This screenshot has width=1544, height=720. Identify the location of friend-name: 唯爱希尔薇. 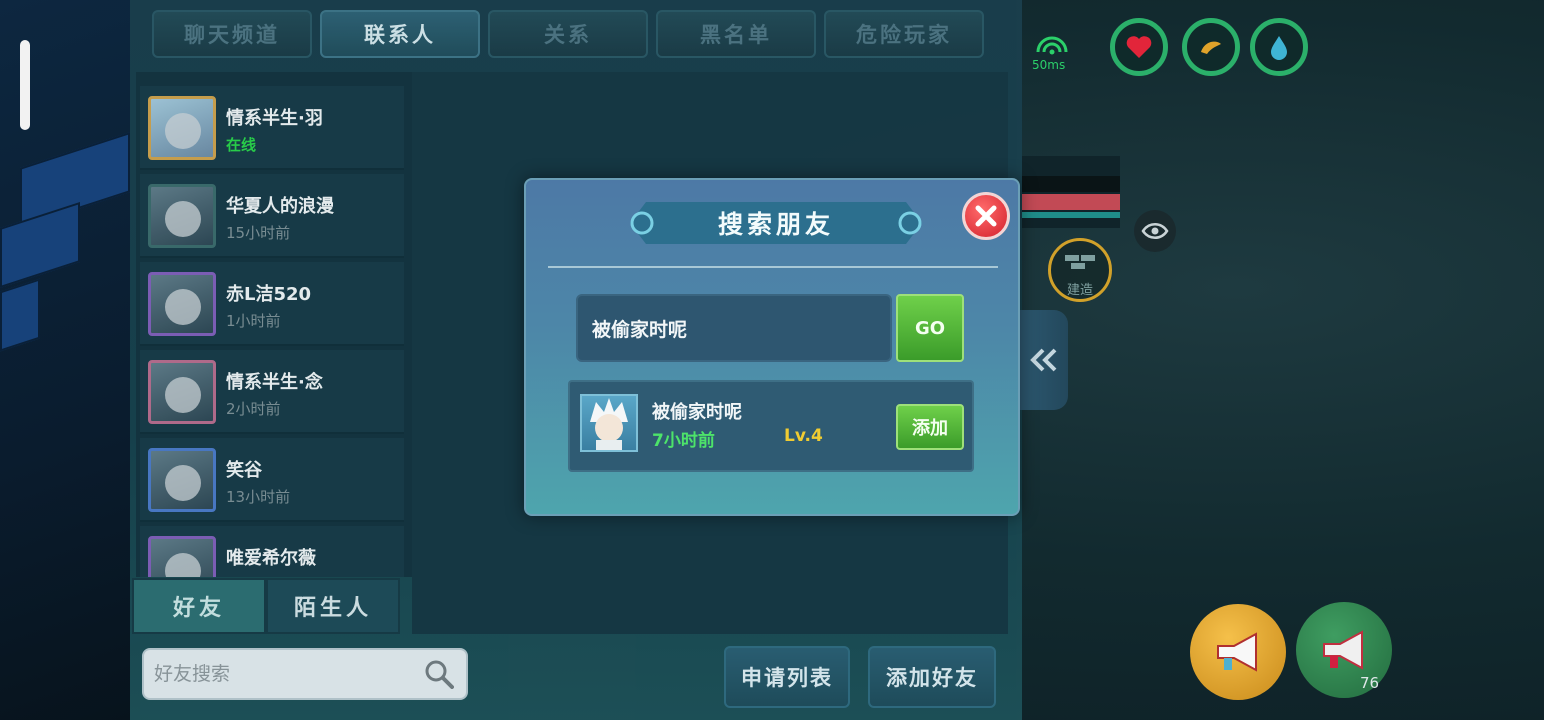
(271, 558).